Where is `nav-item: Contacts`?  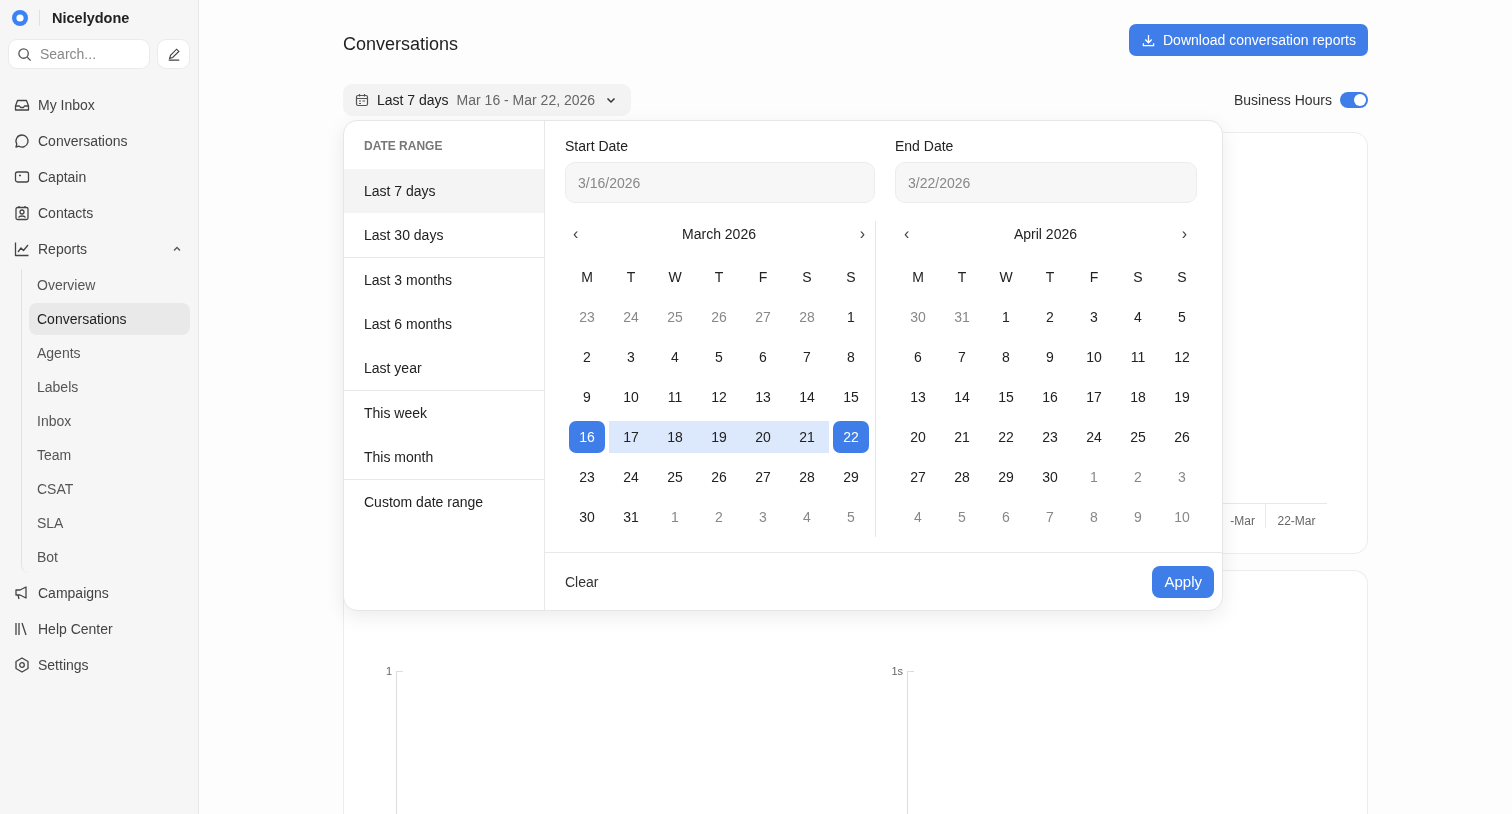 nav-item: Contacts is located at coordinates (99, 213).